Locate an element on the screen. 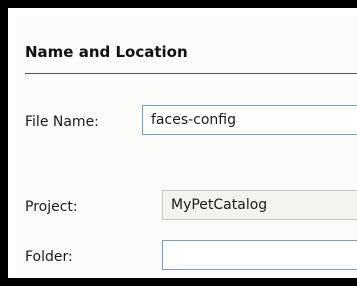 The height and width of the screenshot is (286, 357). file-name-field: faces-config is located at coordinates (249, 120).